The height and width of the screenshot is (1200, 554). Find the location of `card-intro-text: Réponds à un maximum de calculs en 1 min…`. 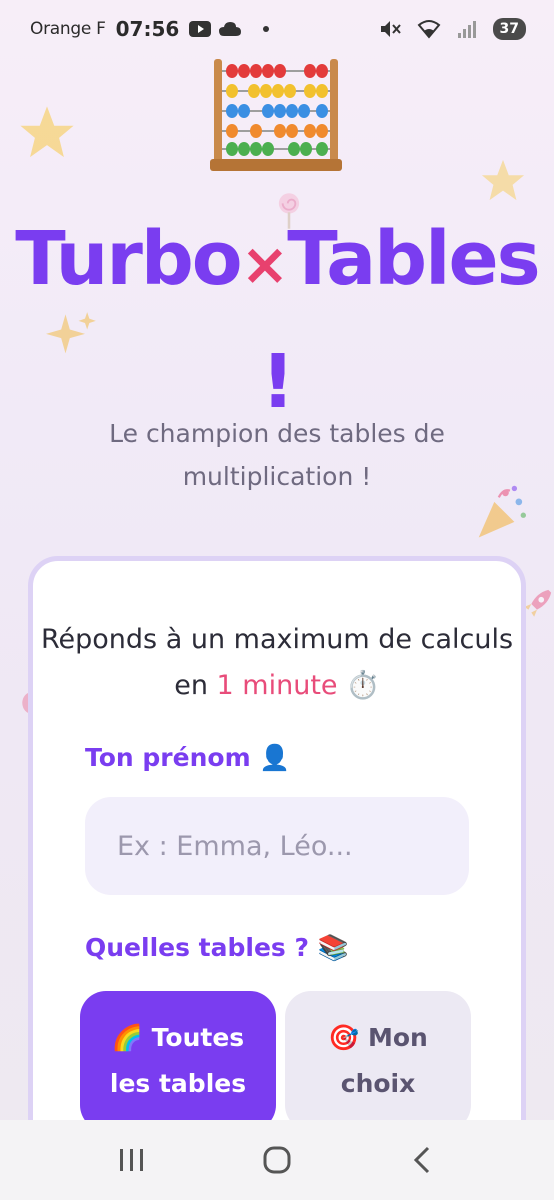

card-intro-text: Réponds à un maximum de calculs en 1 min… is located at coordinates (277, 663).